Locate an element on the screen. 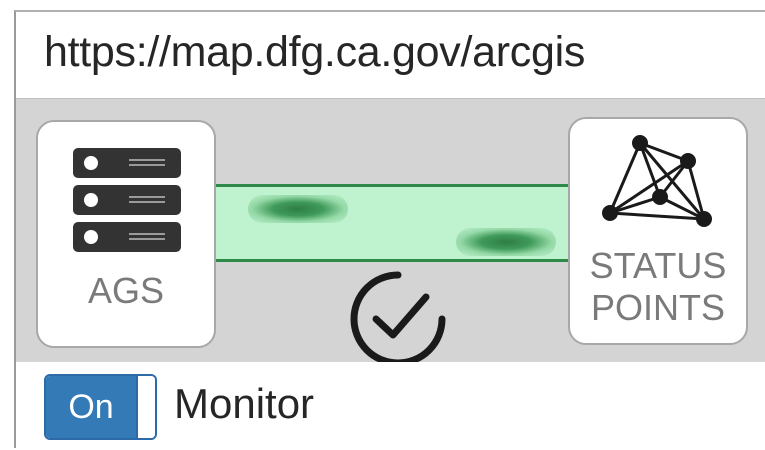 Image resolution: width=765 pixels, height=450 pixels. status-points-label: STATUS POINTS is located at coordinates (658, 287).